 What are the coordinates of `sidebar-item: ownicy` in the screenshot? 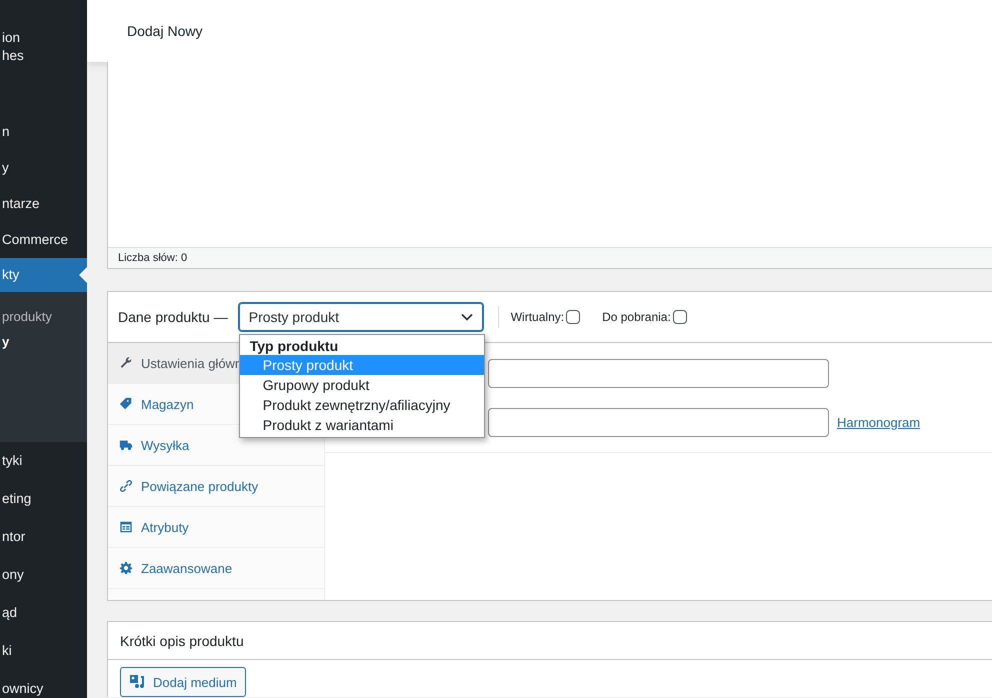 It's located at (43, 684).